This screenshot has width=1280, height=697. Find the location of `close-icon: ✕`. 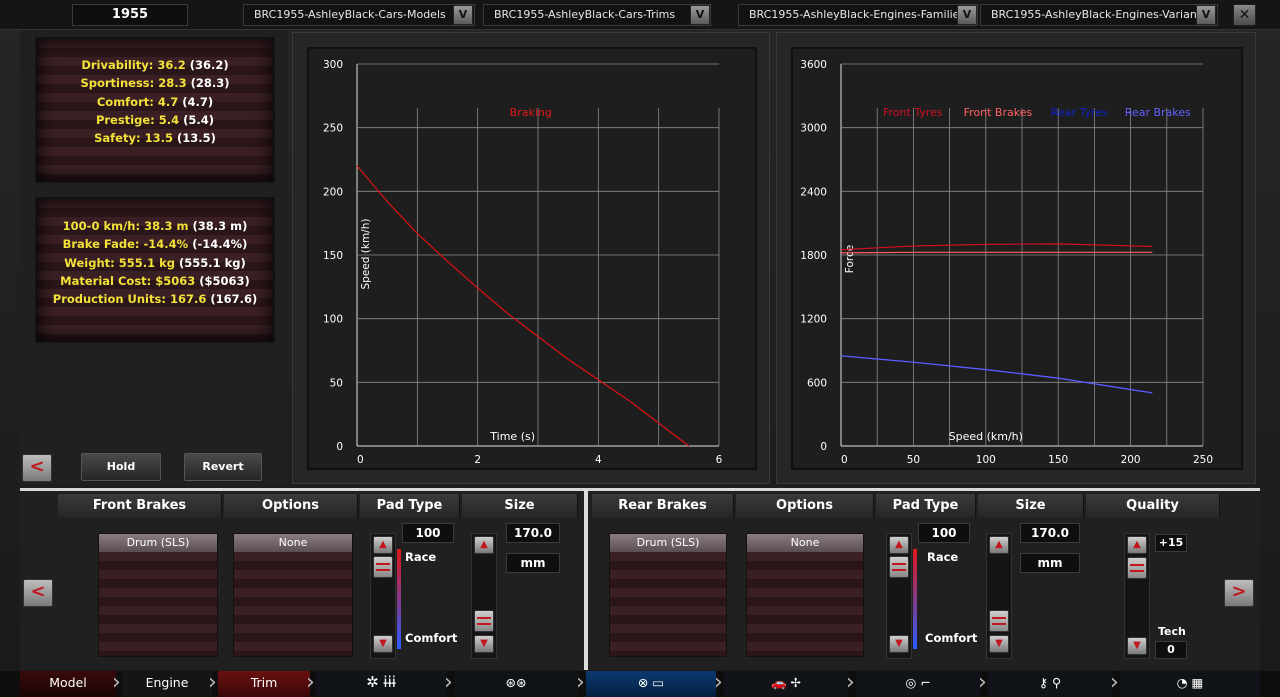

close-icon: ✕ is located at coordinates (1244, 15).